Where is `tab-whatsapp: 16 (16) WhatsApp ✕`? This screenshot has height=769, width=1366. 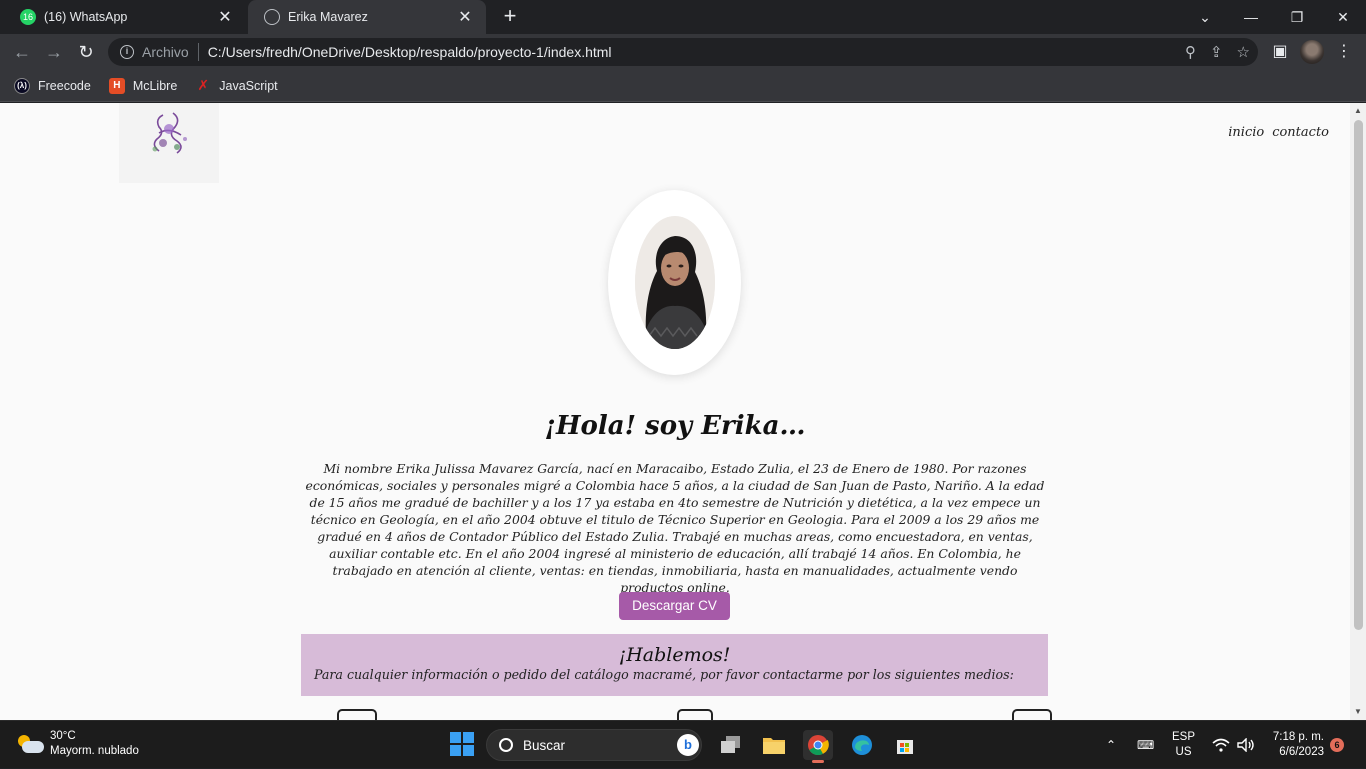 tab-whatsapp: 16 (16) WhatsApp ✕ is located at coordinates (125, 17).